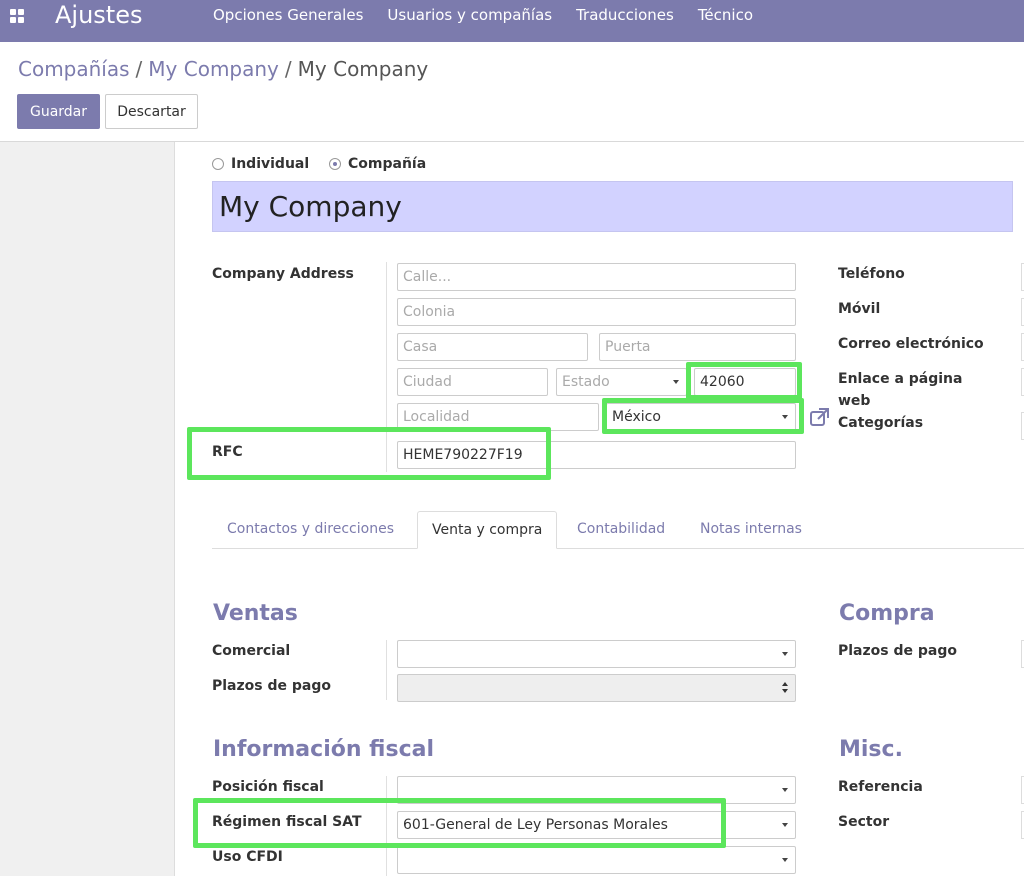 The image size is (1024, 876). I want to click on misc-section-title: Misc., so click(871, 749).